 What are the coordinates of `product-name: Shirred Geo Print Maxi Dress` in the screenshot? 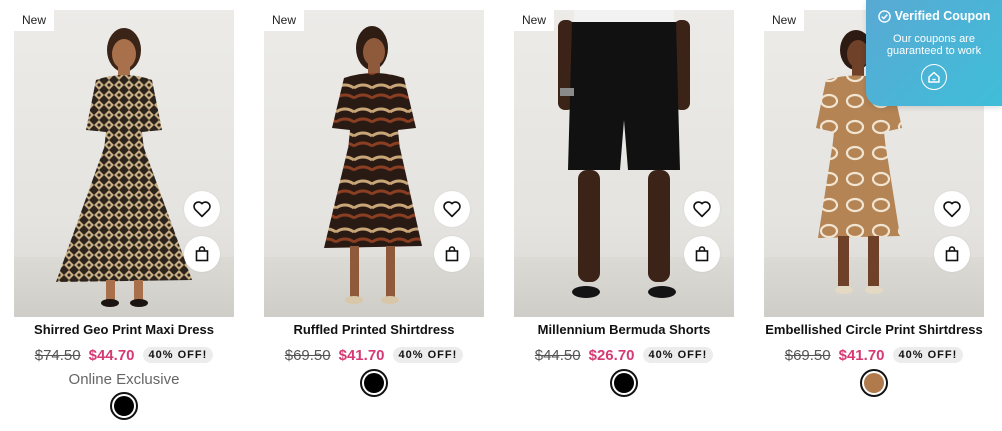 It's located at (124, 329).